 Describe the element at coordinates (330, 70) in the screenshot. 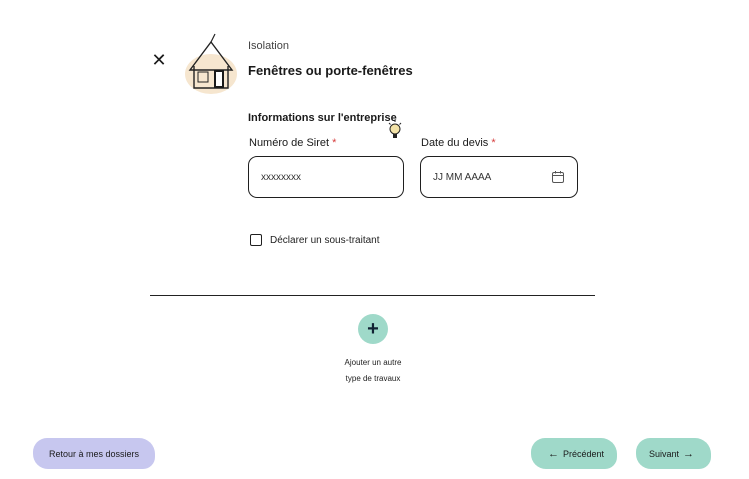

I see `subcategory-title: Fenêtres ou porte-fenêtres` at that location.